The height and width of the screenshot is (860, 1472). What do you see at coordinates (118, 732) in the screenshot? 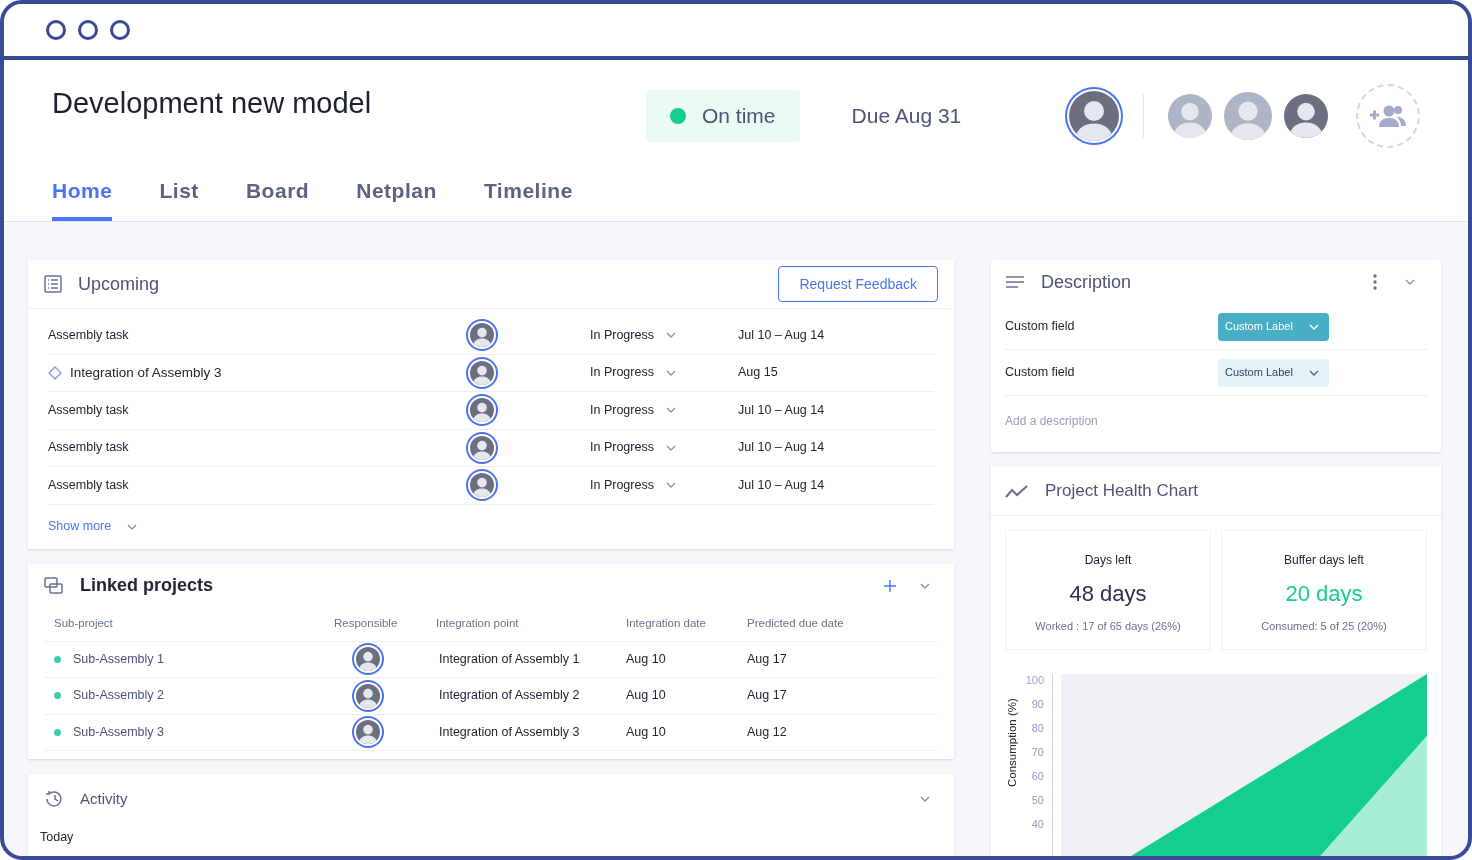
I see `sub-project-name: Sub-Assembly 3` at bounding box center [118, 732].